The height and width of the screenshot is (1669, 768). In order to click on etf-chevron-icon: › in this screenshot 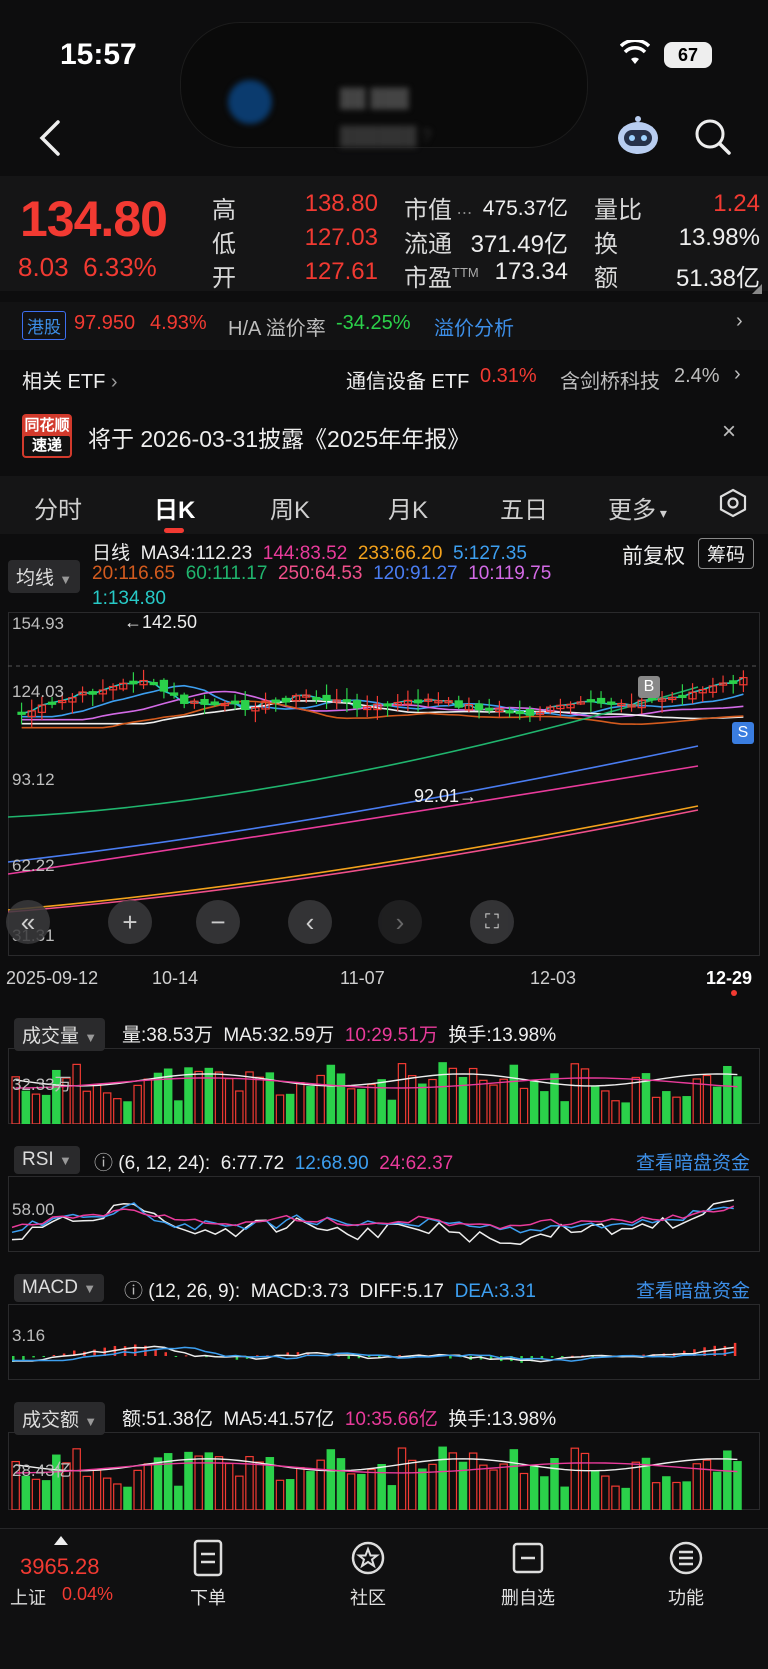, I will do `click(737, 374)`.